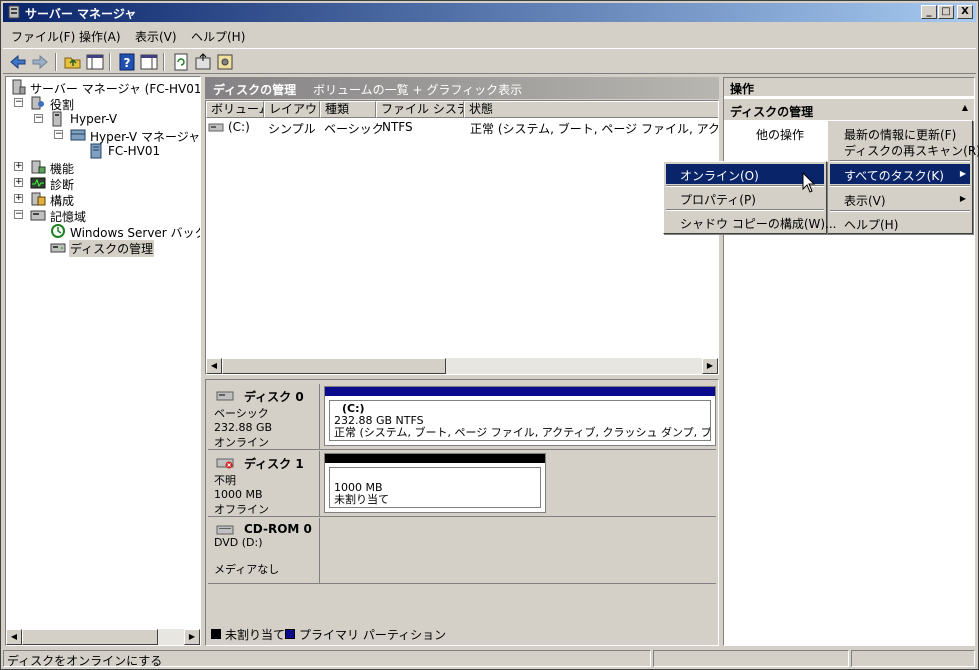 This screenshot has width=979, height=670. I want to click on disk-info-0: ディスク 0 ベーシック 232.88 GB オンライン, so click(264, 416).